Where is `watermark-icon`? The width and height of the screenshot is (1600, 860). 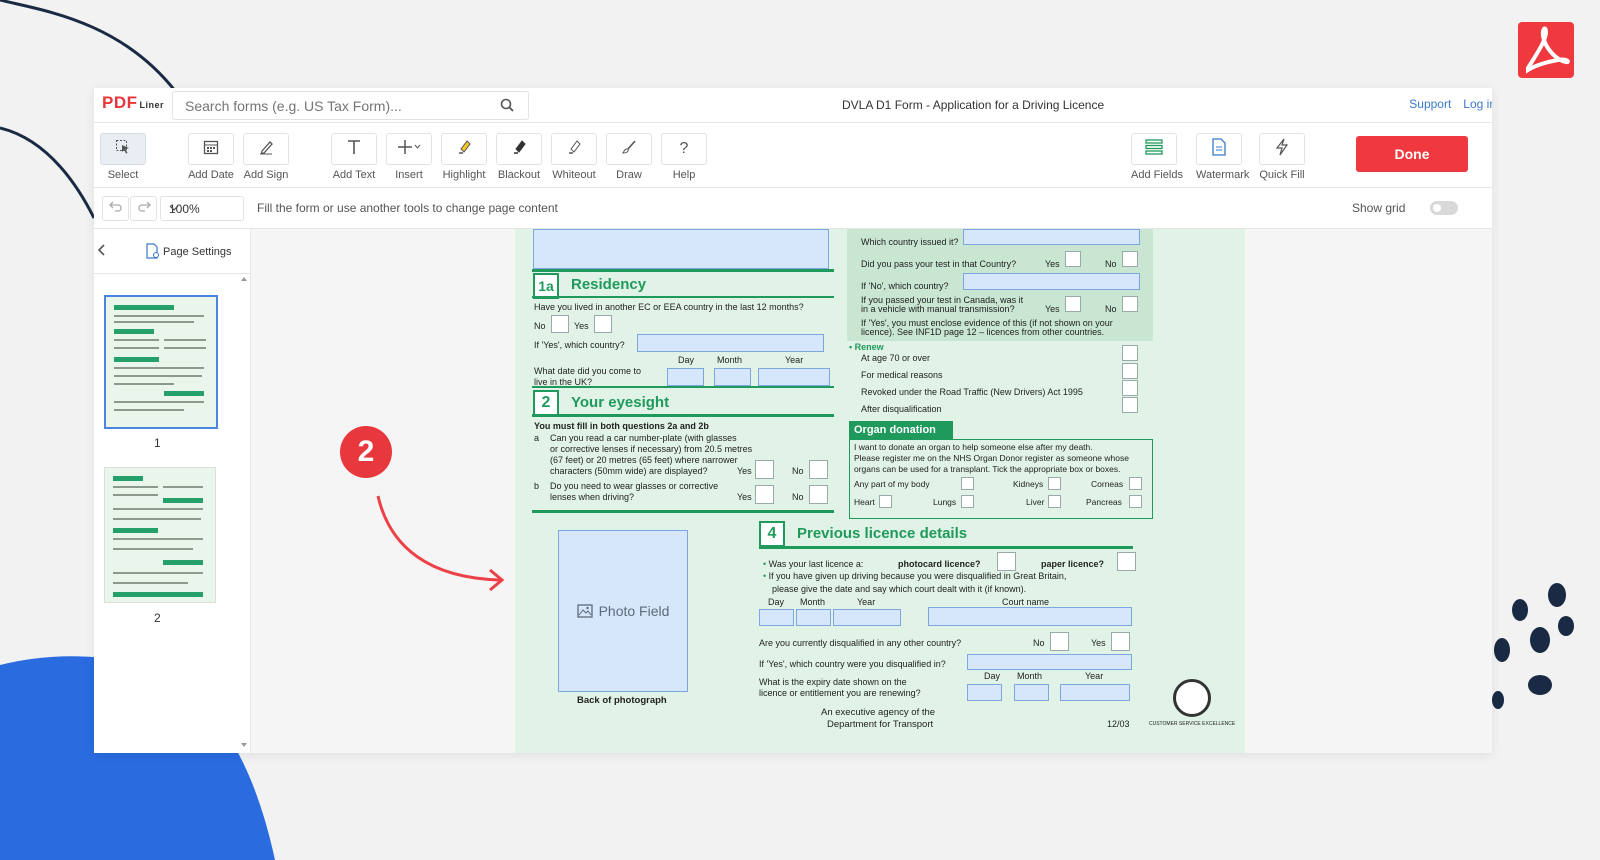
watermark-icon is located at coordinates (1219, 149).